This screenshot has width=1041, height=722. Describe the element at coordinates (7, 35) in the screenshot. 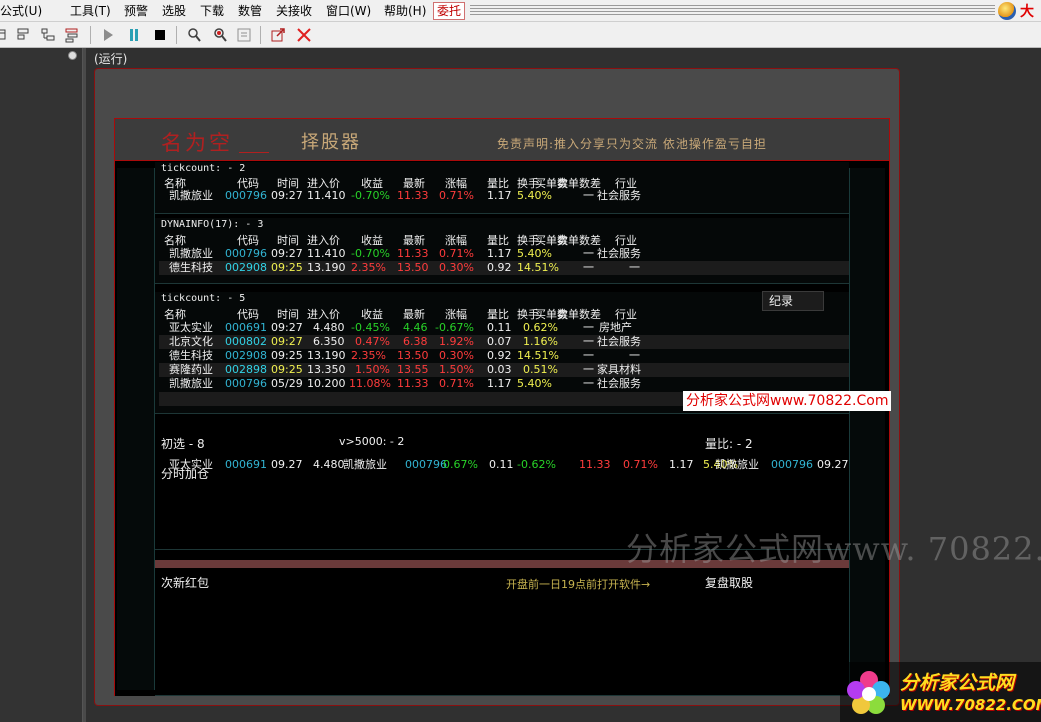

I see `window-layout-icon` at that location.